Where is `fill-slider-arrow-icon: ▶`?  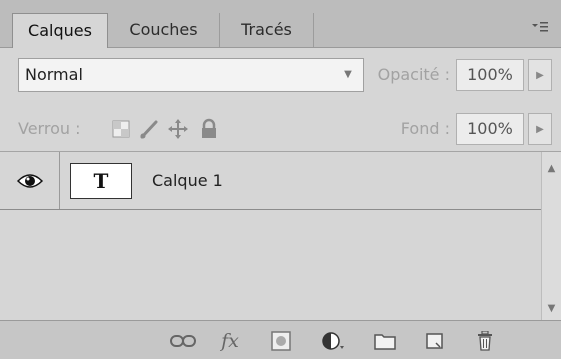
fill-slider-arrow-icon: ▶ is located at coordinates (540, 129).